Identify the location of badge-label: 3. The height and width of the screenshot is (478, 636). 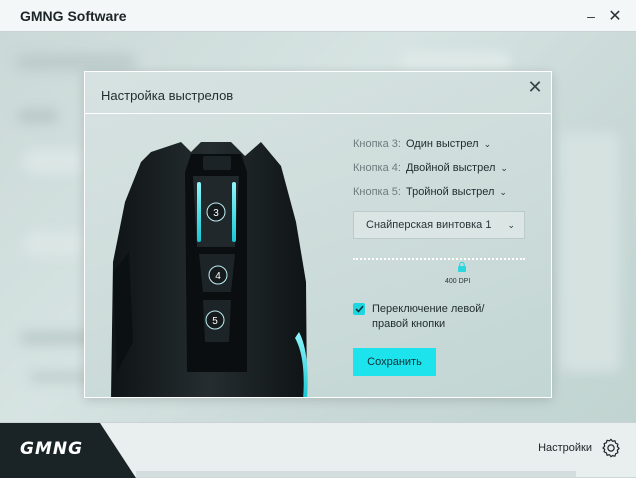
(216, 213).